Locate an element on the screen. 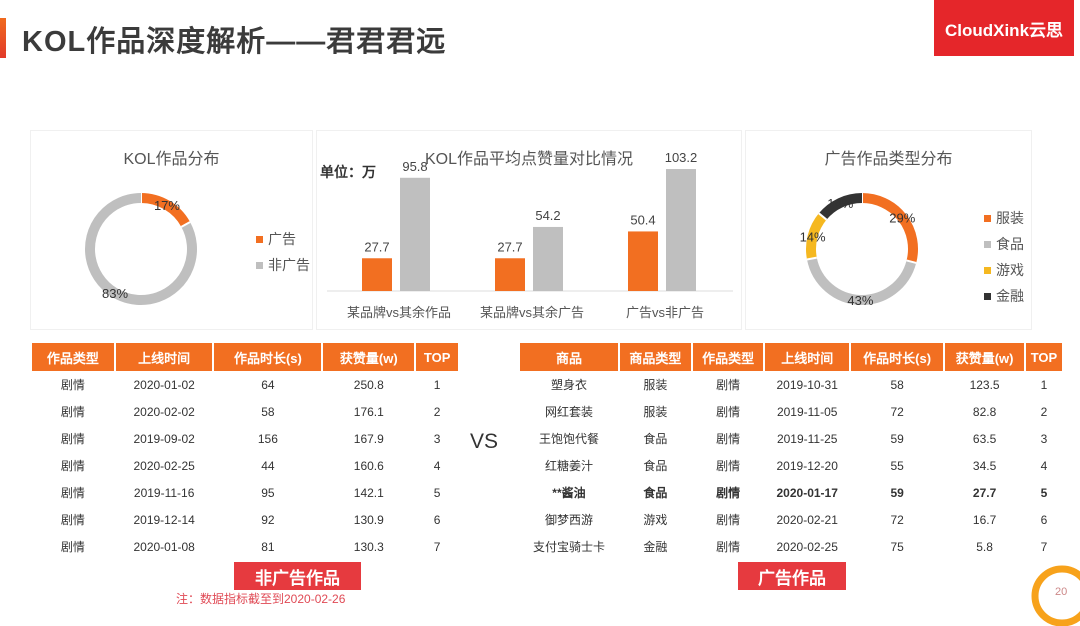 The height and width of the screenshot is (626, 1080). table-cell: 63.5 is located at coordinates (984, 438).